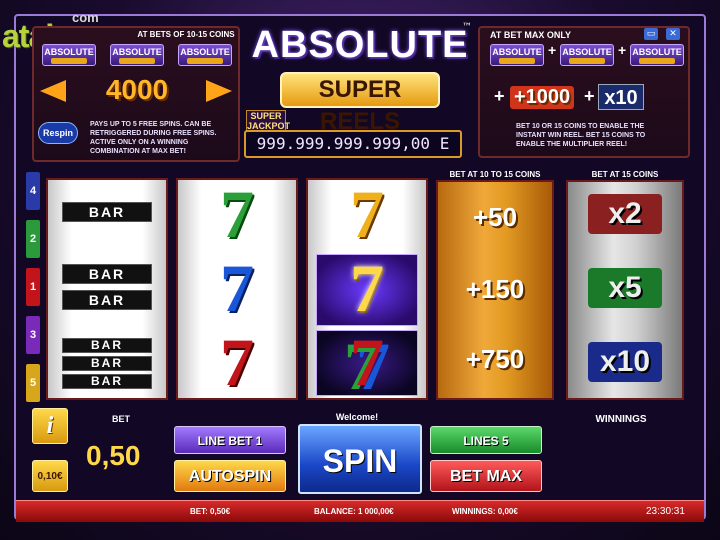 The width and height of the screenshot is (720, 540). Describe the element at coordinates (33, 287) in the screenshot. I see `payline-1-indicator: 1` at that location.